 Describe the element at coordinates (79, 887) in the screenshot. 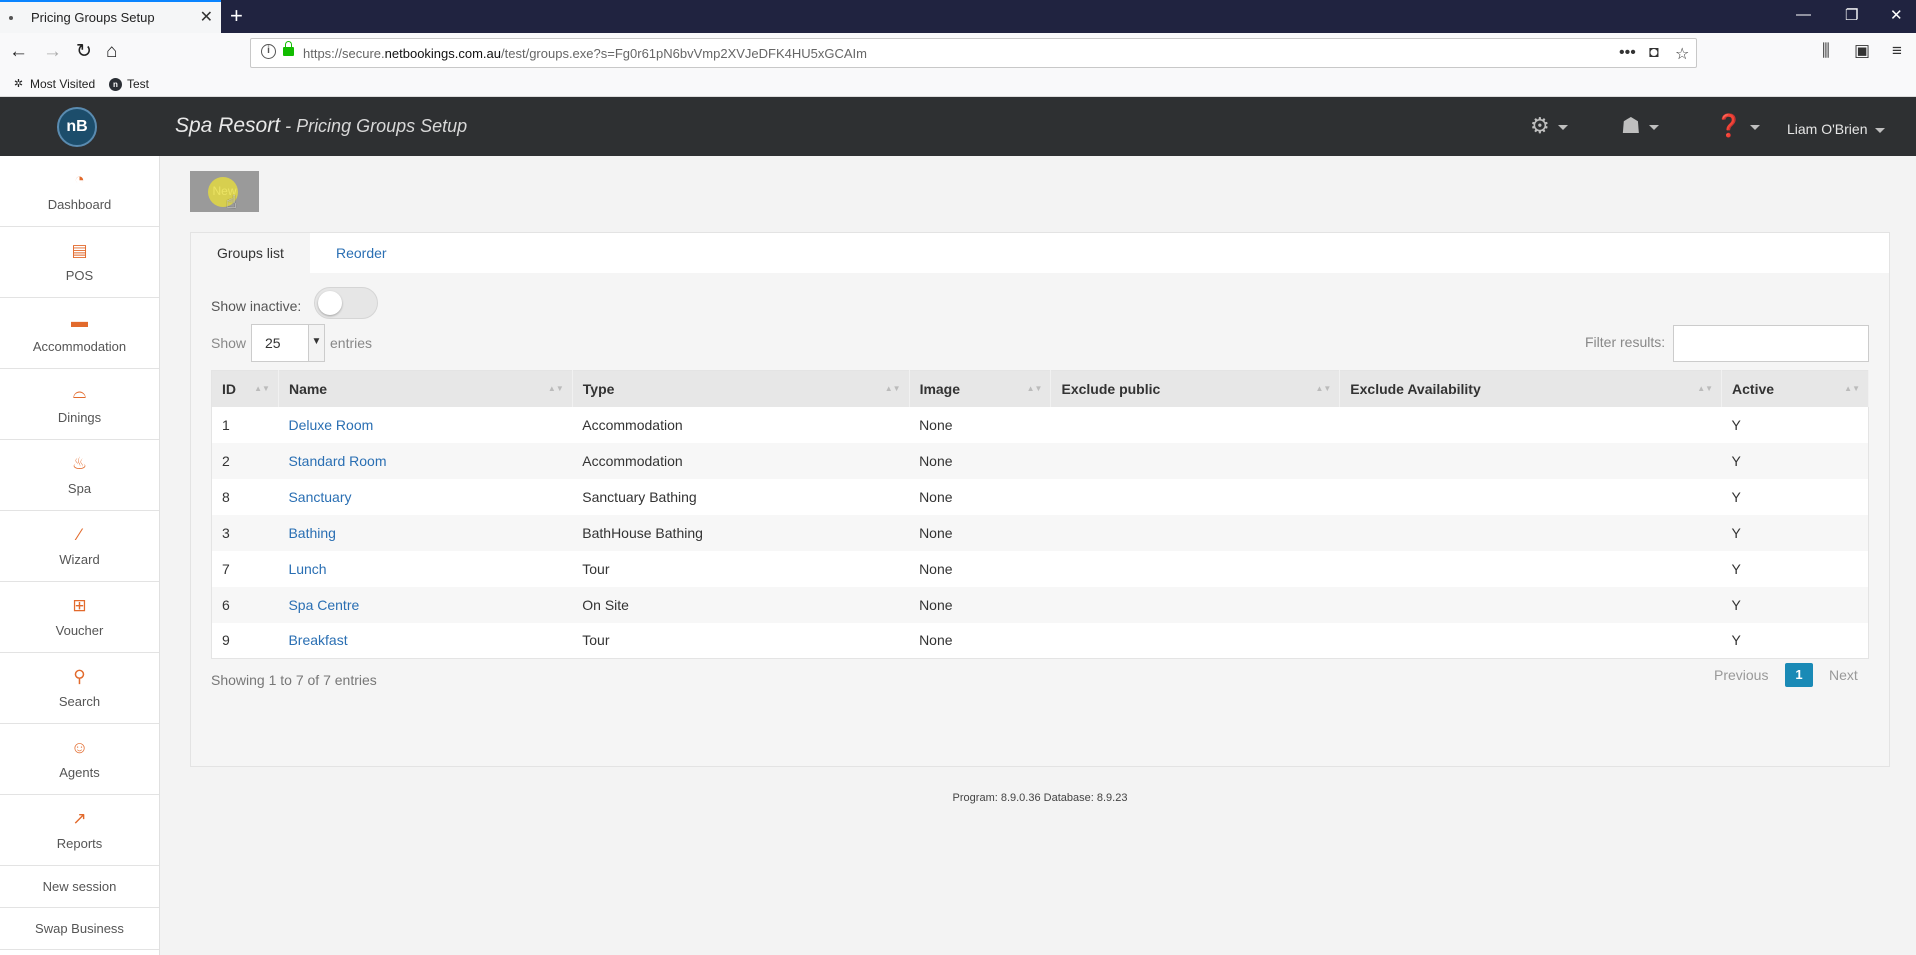

I see `new-session-link: New session` at that location.